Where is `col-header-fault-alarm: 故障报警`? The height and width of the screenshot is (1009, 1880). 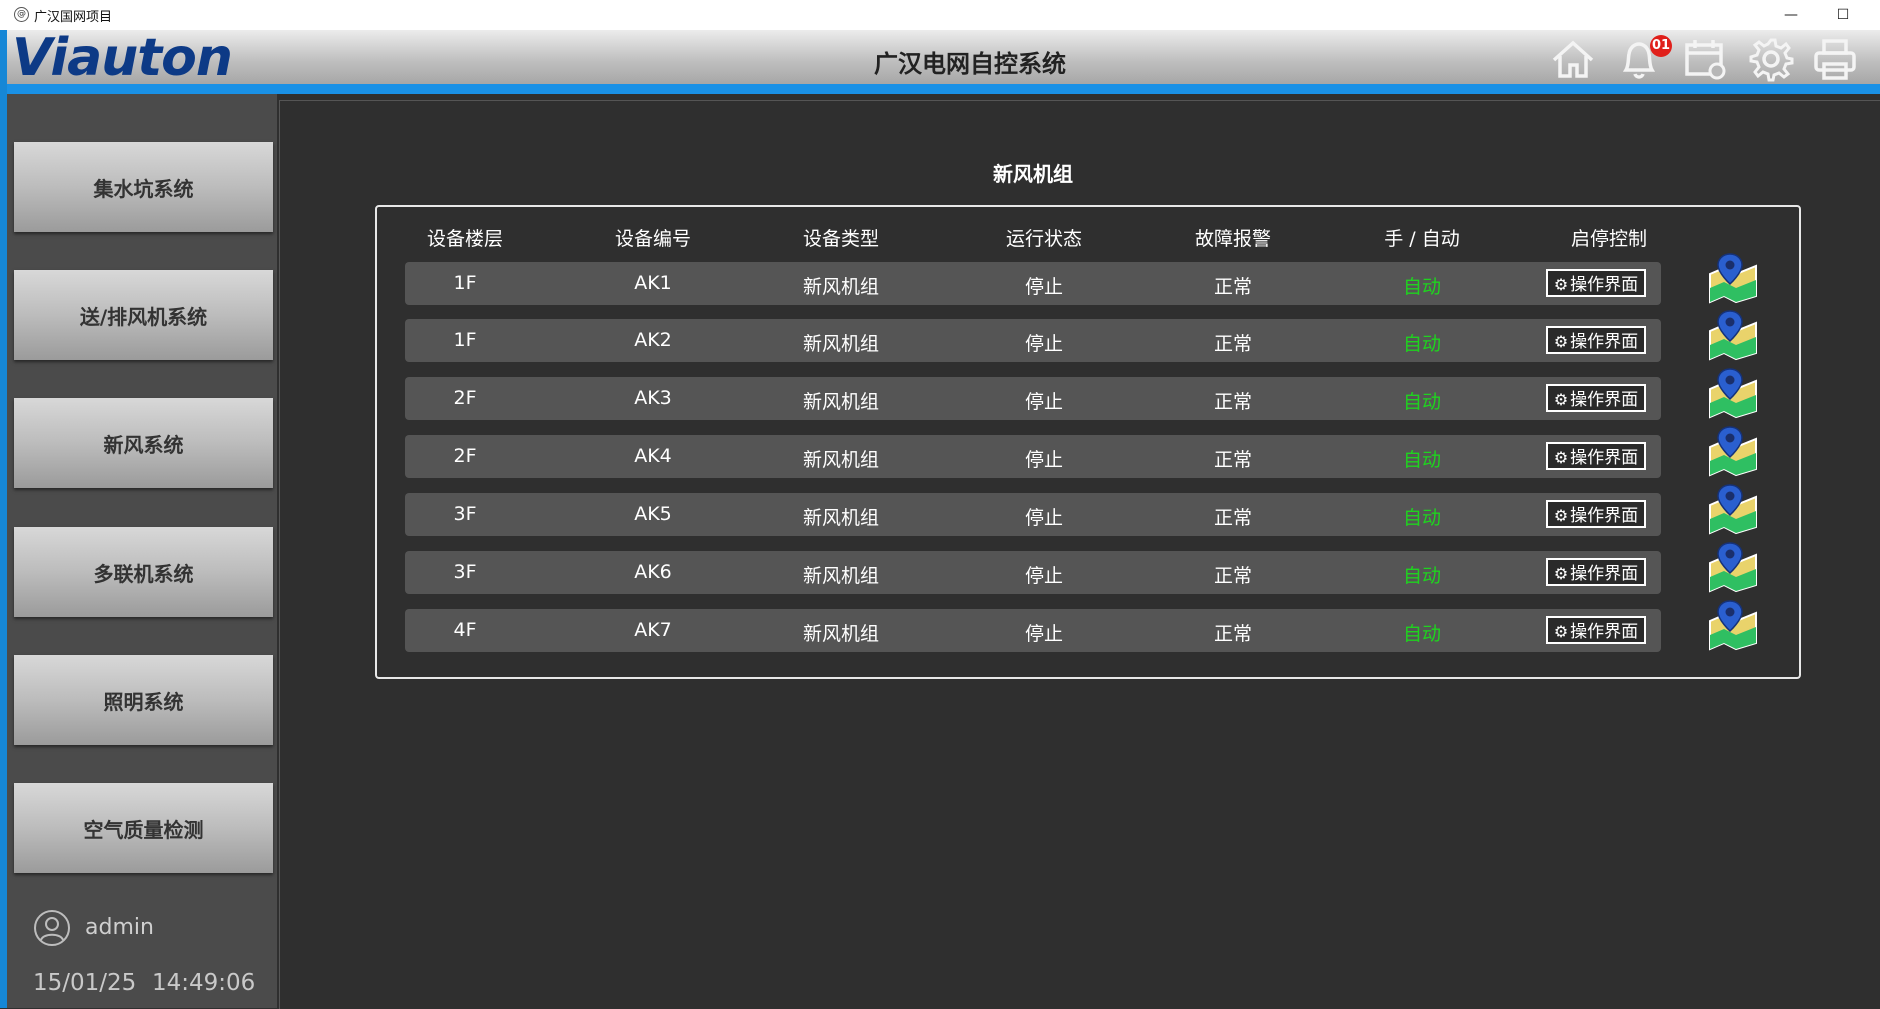
col-header-fault-alarm: 故障报警 is located at coordinates (1232, 239).